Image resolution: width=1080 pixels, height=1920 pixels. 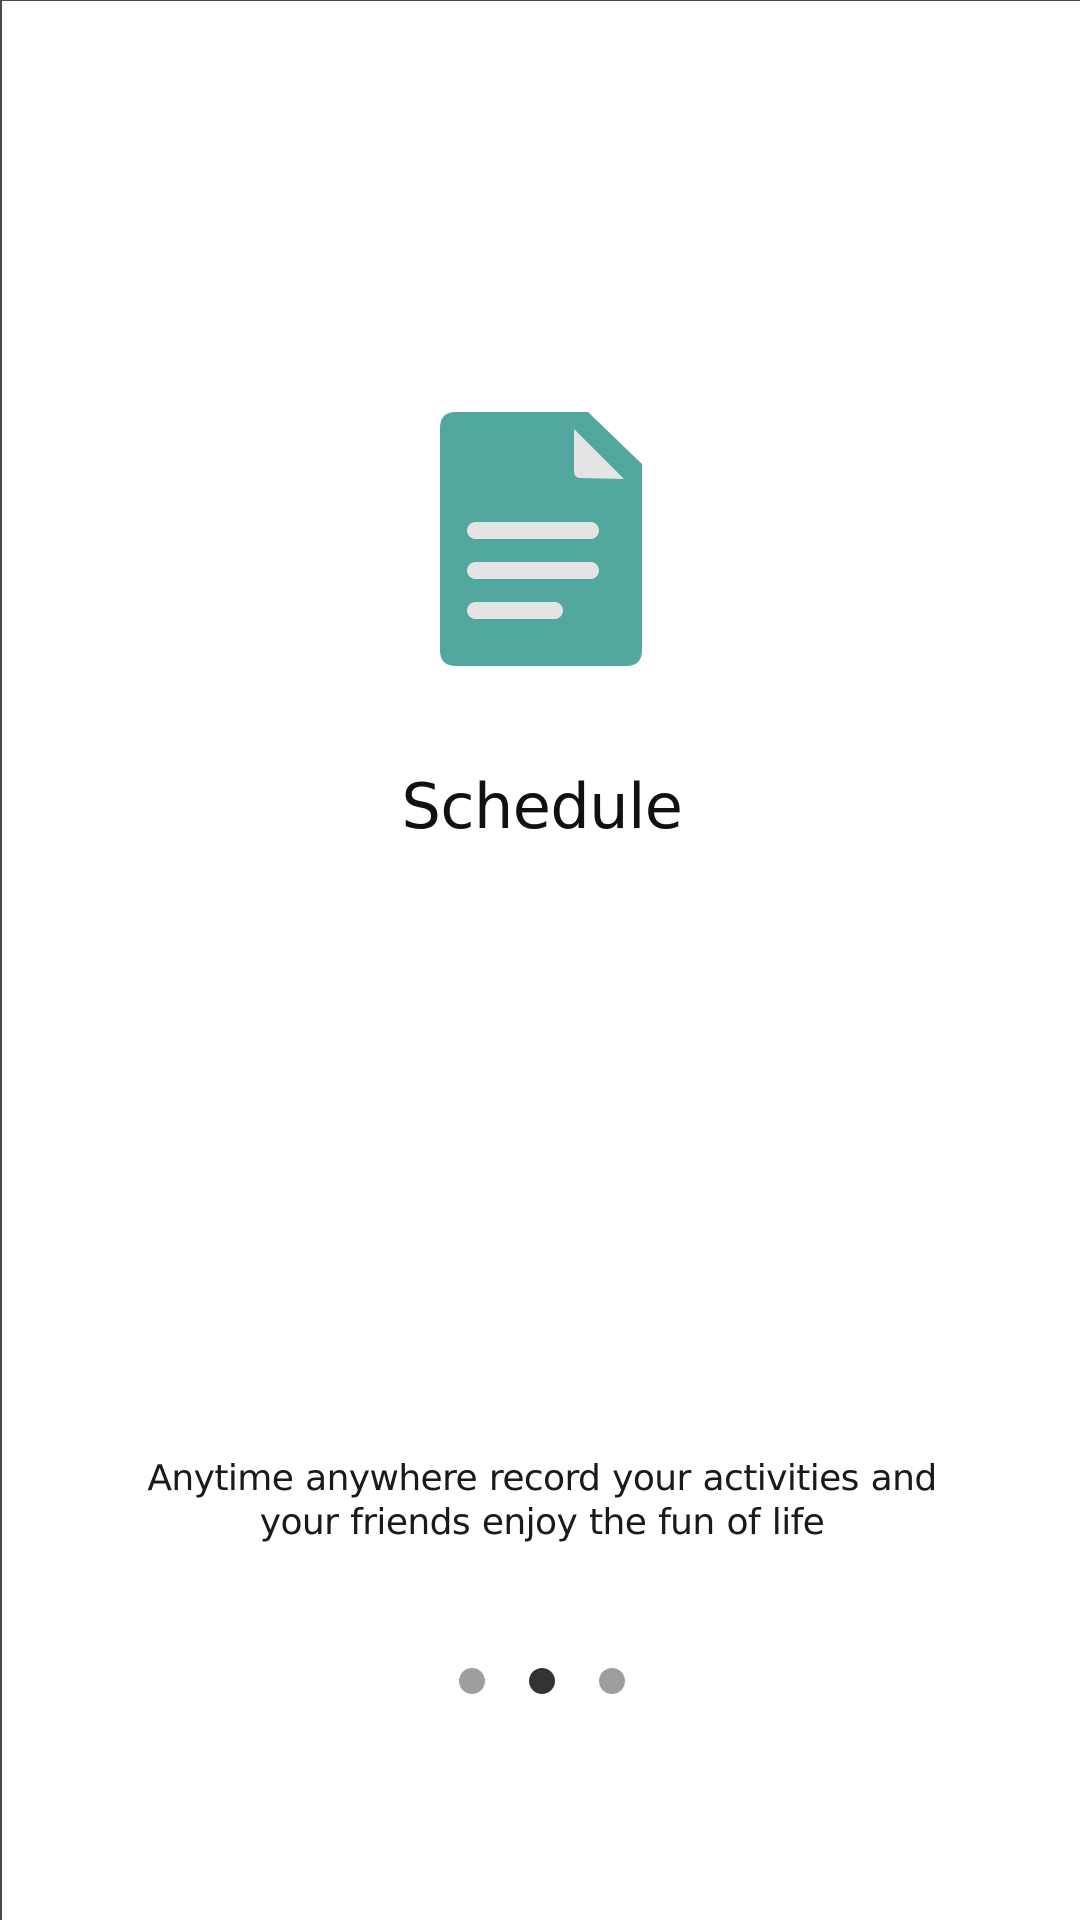 I want to click on page-title: Schedule, so click(x=542, y=806).